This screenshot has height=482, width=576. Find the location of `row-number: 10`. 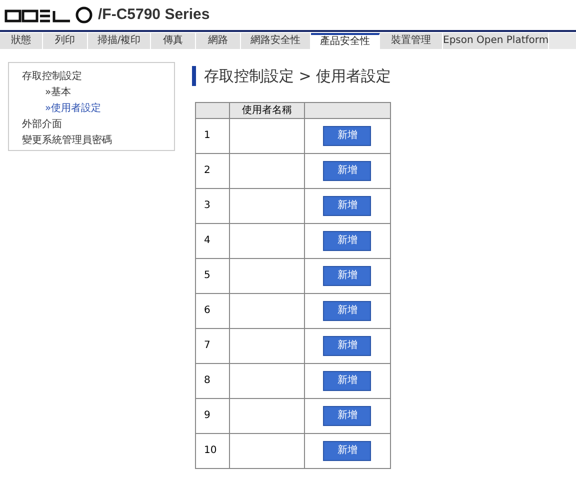

row-number: 10 is located at coordinates (210, 450).